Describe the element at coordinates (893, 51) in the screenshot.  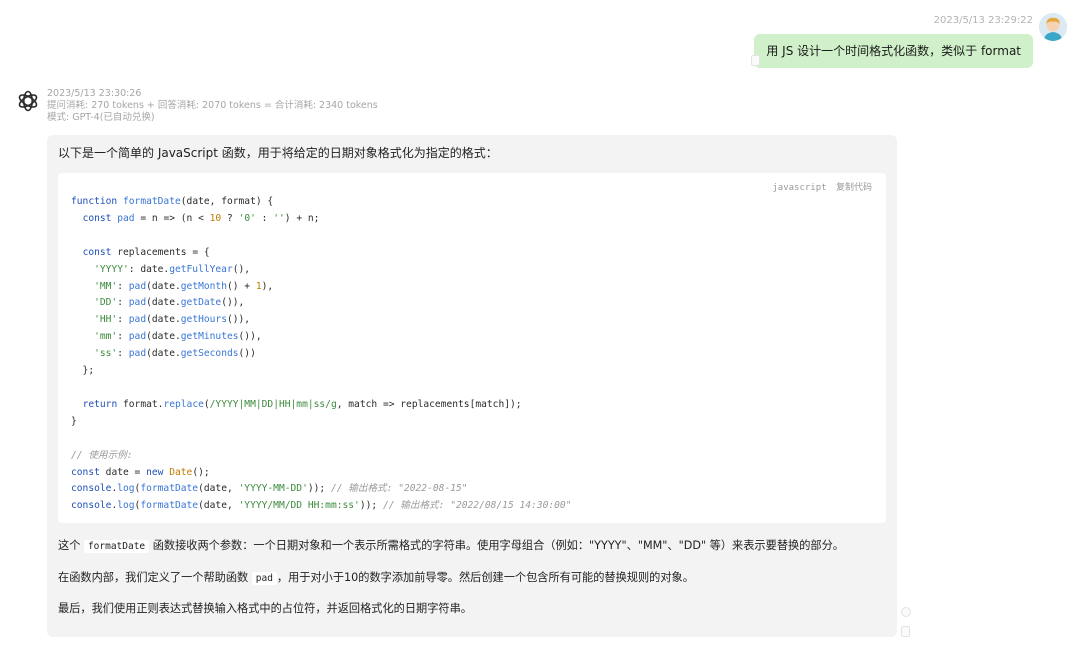
I see `user-message-bubble: 用 JS 设计一个时间格式化函数，类似于 format` at that location.